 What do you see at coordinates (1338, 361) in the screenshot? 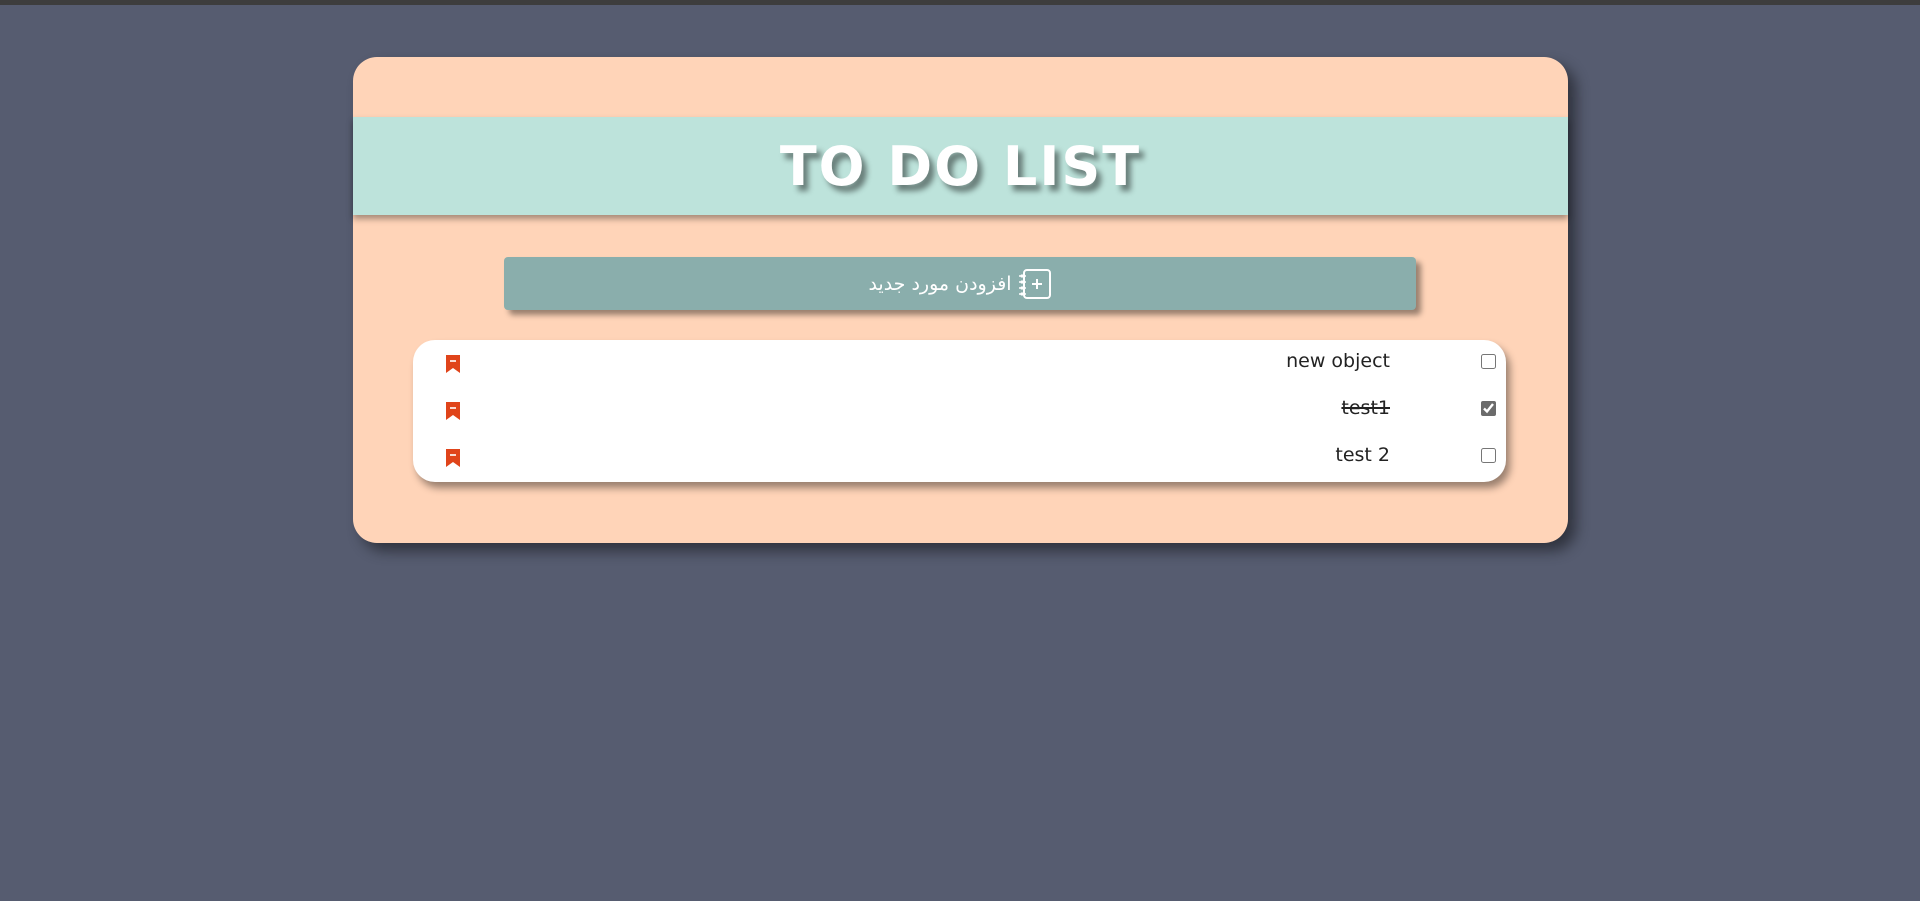
I see `list-item-text: new object` at bounding box center [1338, 361].